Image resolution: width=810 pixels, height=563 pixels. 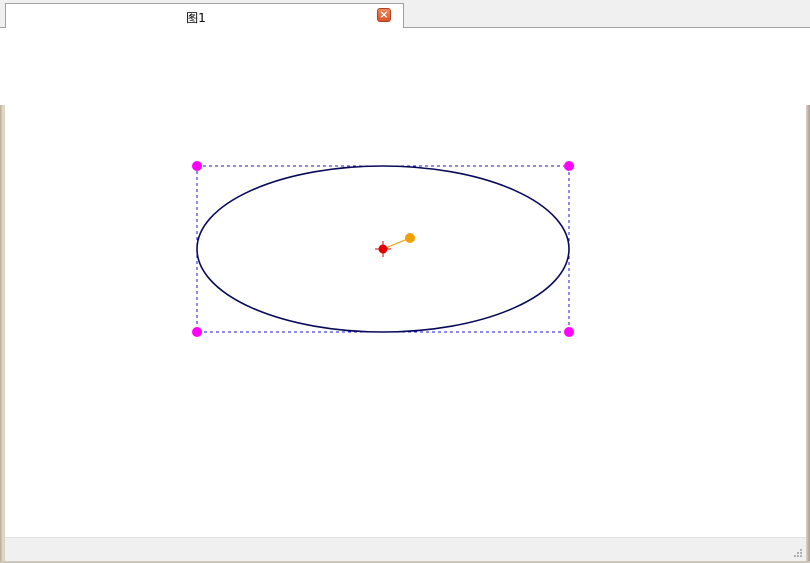 What do you see at coordinates (410, 238) in the screenshot?
I see `rotation-handle` at bounding box center [410, 238].